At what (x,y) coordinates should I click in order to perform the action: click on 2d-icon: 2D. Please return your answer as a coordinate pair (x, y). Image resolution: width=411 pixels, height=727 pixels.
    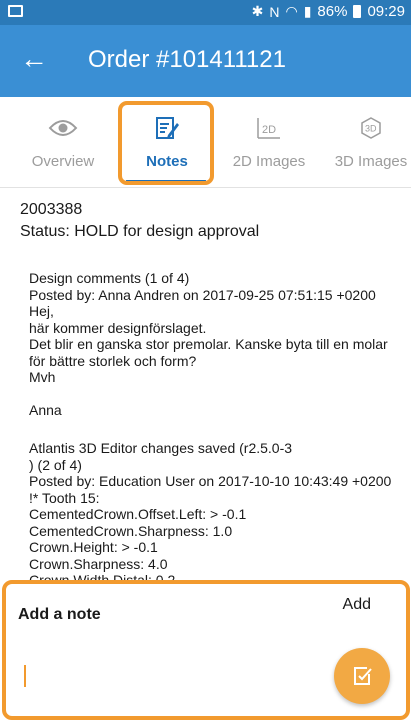
    Looking at the image, I should click on (268, 128).